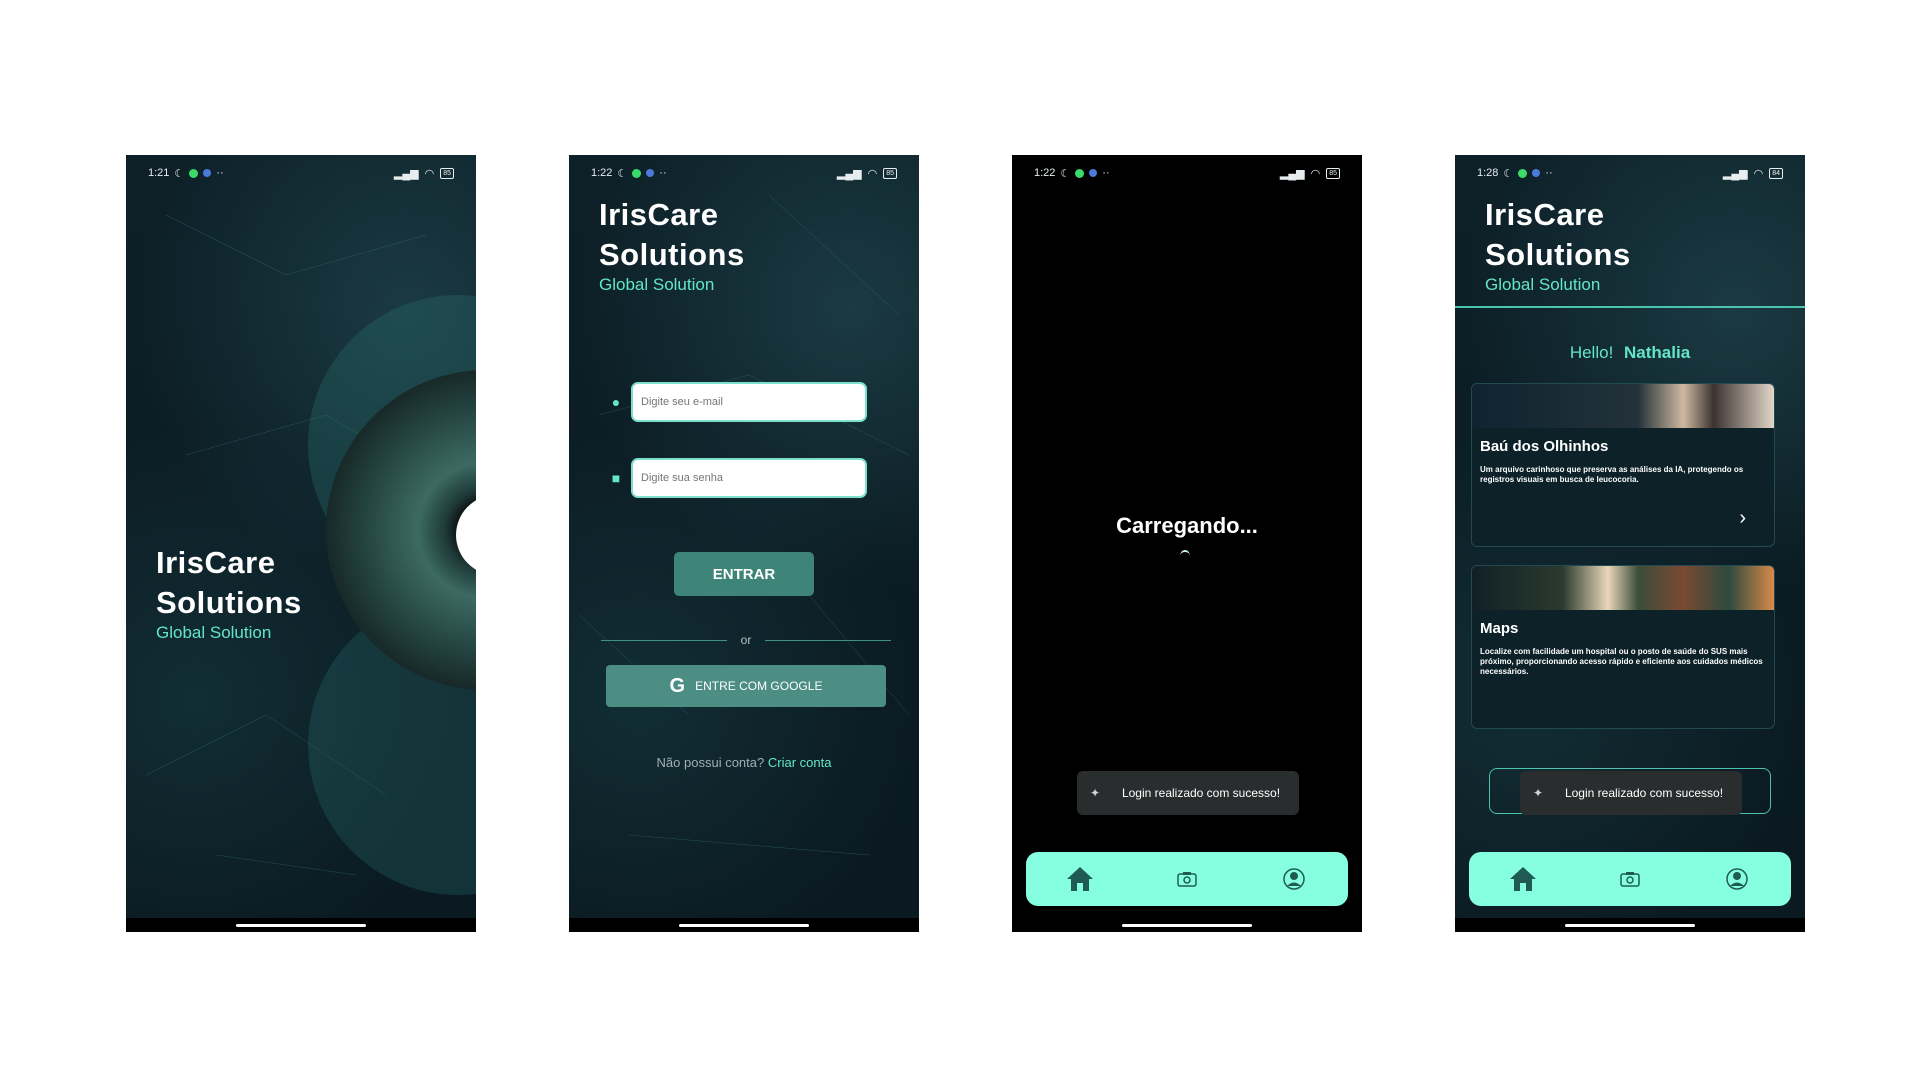 The image size is (1920, 1080). What do you see at coordinates (1544, 446) in the screenshot?
I see `card-title: Baú dos Olhinhos` at bounding box center [1544, 446].